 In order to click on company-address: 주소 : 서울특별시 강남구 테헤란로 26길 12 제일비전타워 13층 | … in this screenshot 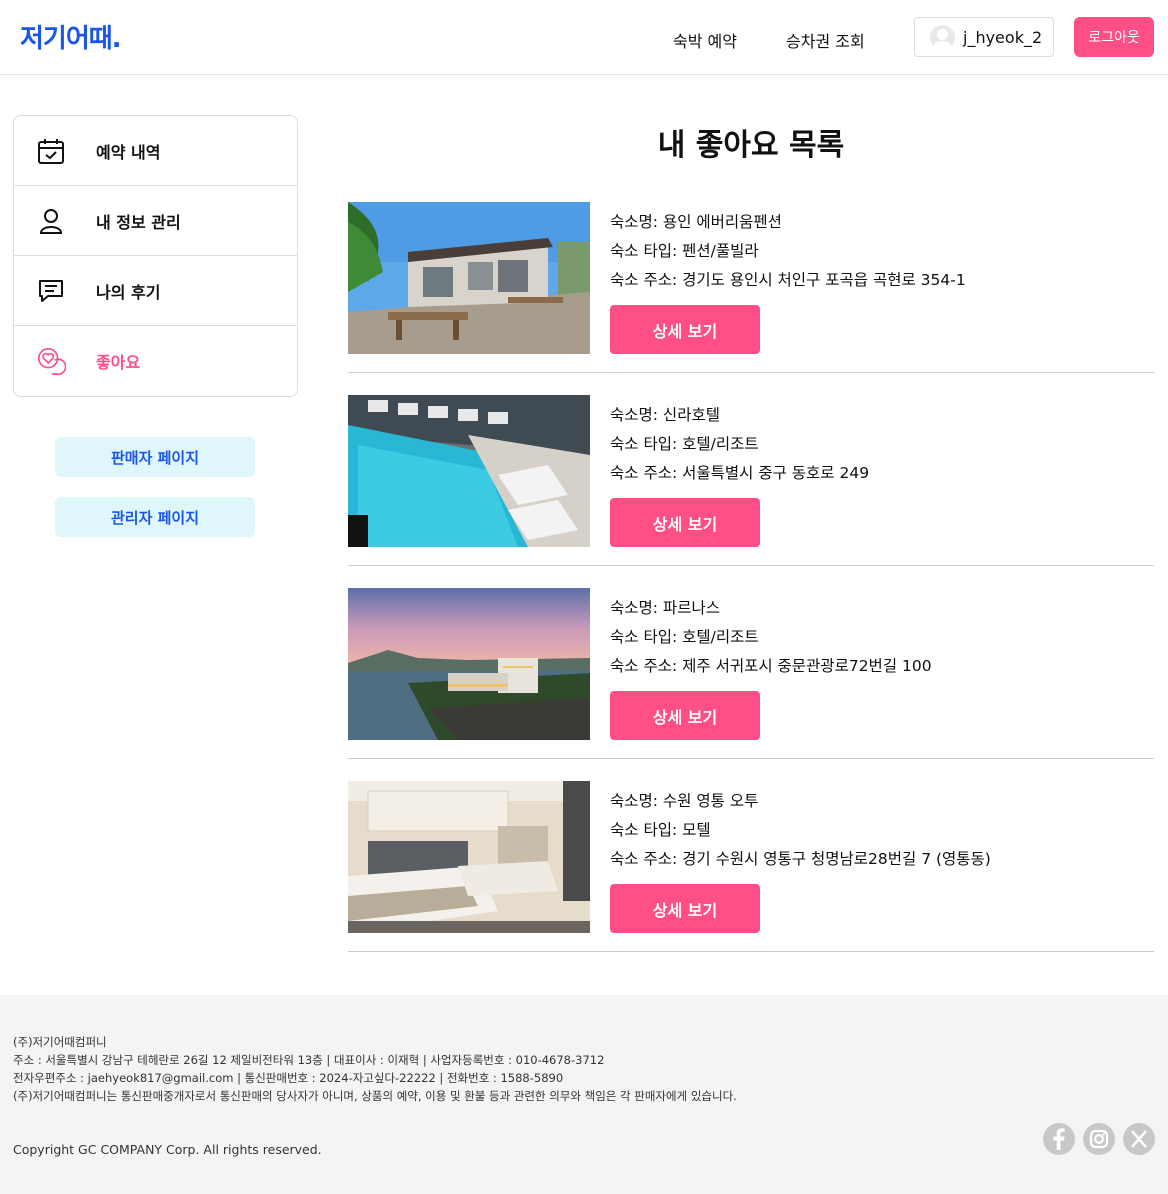, I will do `click(309, 1060)`.